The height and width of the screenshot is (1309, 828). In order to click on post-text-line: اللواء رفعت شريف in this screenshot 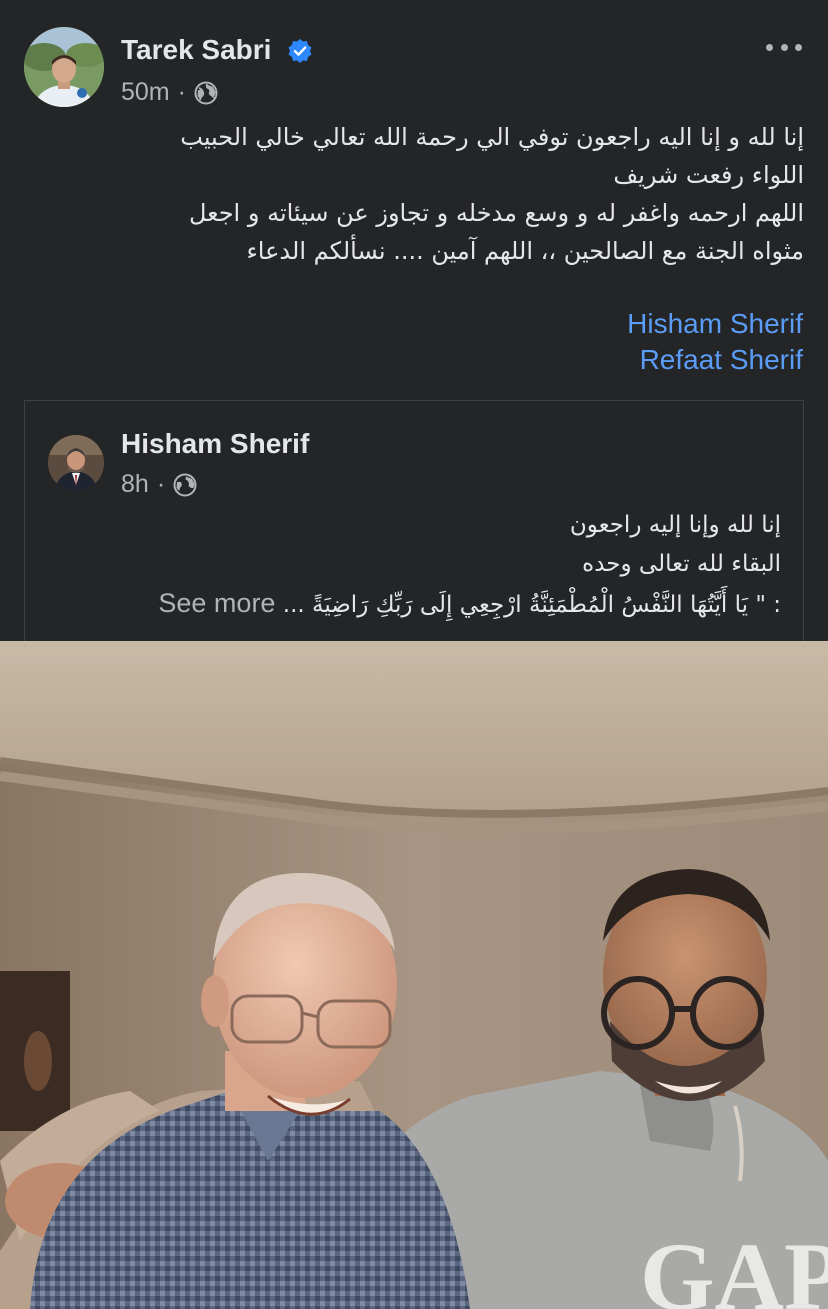, I will do `click(708, 175)`.